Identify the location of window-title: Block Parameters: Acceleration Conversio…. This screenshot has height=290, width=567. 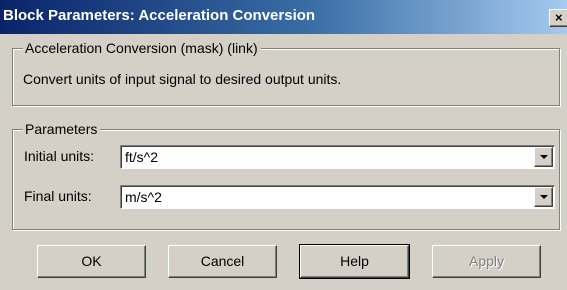
(159, 15).